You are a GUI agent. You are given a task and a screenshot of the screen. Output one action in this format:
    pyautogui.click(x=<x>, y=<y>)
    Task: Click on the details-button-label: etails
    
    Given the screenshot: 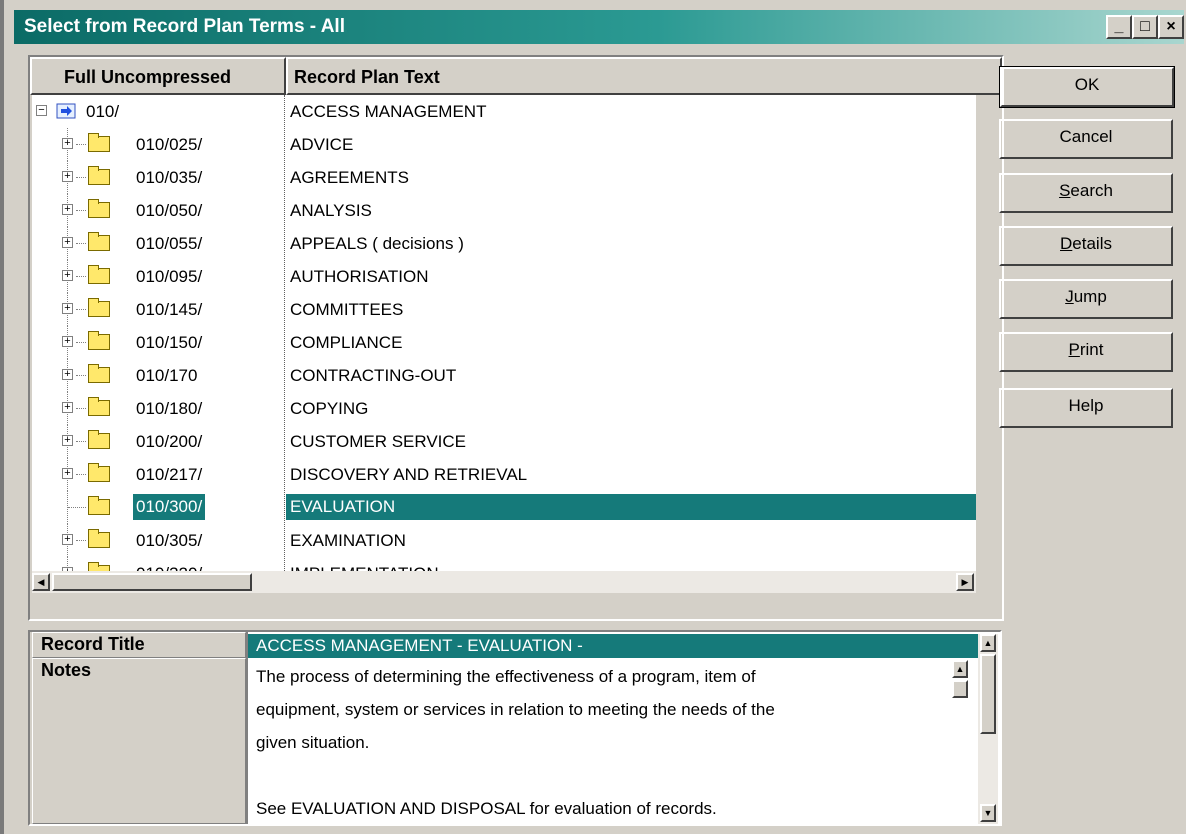 What is the action you would take?
    pyautogui.click(x=1092, y=243)
    